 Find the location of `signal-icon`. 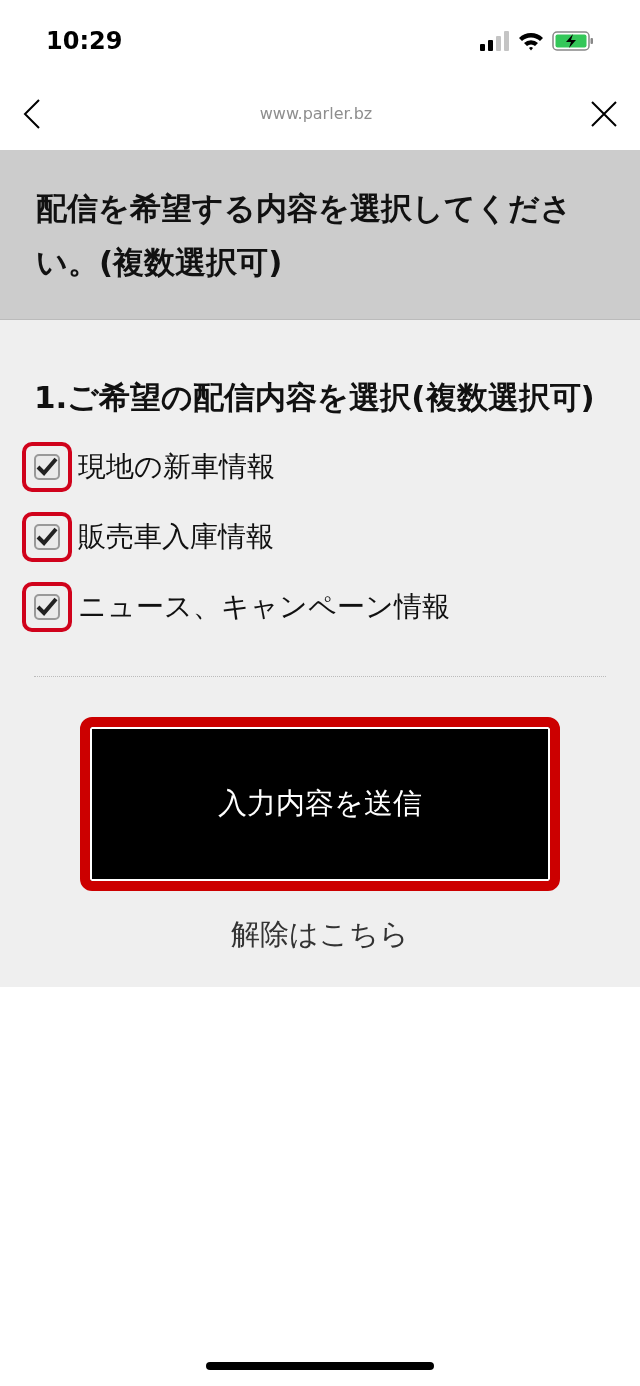

signal-icon is located at coordinates (495, 41).